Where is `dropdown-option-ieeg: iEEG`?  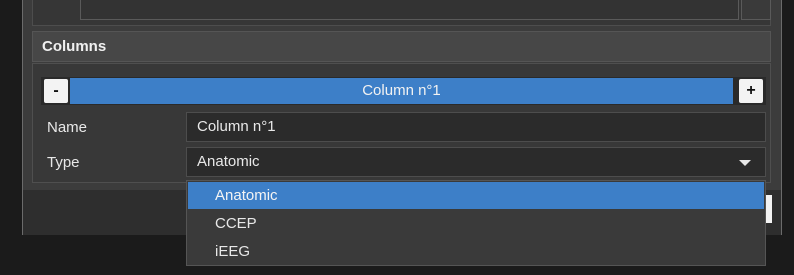 dropdown-option-ieeg: iEEG is located at coordinates (476, 251).